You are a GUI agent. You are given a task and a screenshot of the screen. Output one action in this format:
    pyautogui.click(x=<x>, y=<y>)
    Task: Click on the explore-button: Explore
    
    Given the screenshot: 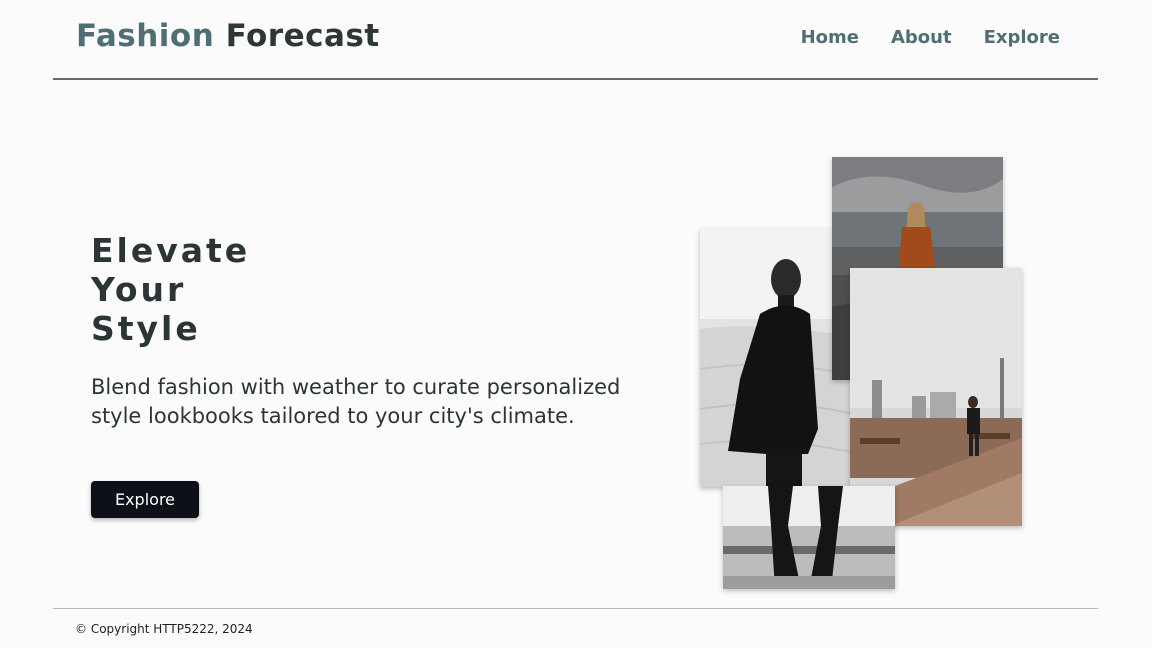 What is the action you would take?
    pyautogui.click(x=145, y=499)
    